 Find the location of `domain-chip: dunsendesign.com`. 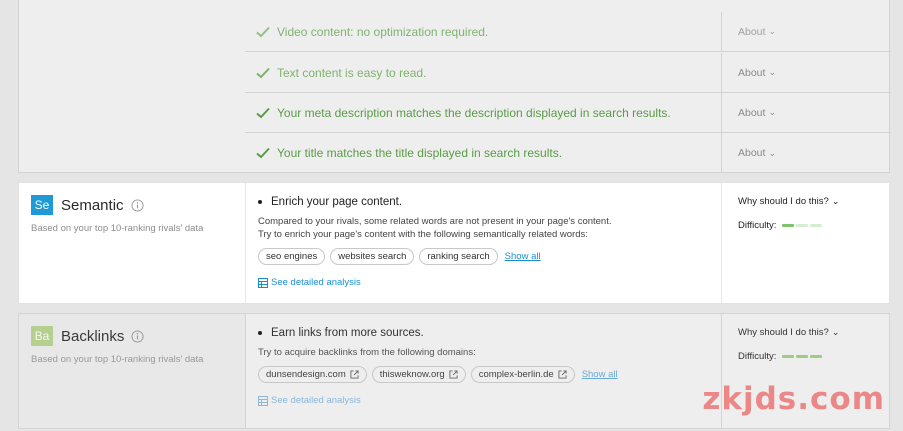

domain-chip: dunsendesign.com is located at coordinates (312, 374).